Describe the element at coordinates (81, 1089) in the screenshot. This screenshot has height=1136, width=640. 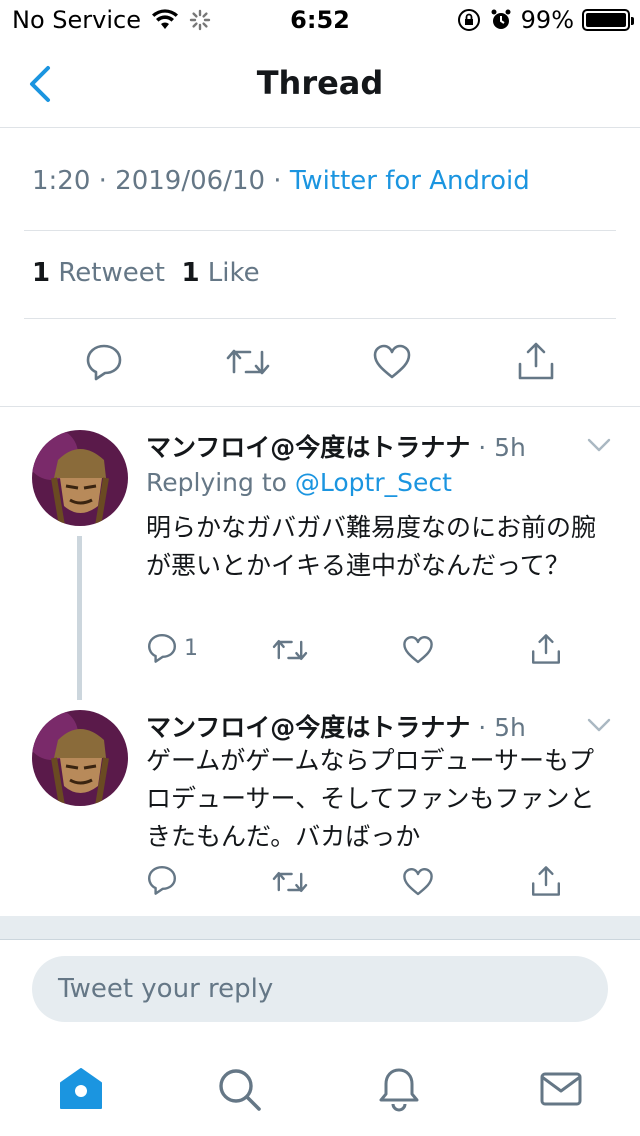
I see `home-icon` at that location.